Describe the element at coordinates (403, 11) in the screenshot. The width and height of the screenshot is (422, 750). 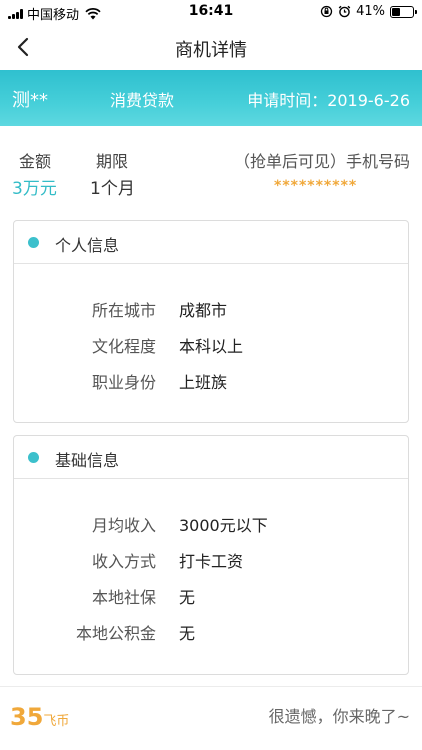
I see `battery-icon` at that location.